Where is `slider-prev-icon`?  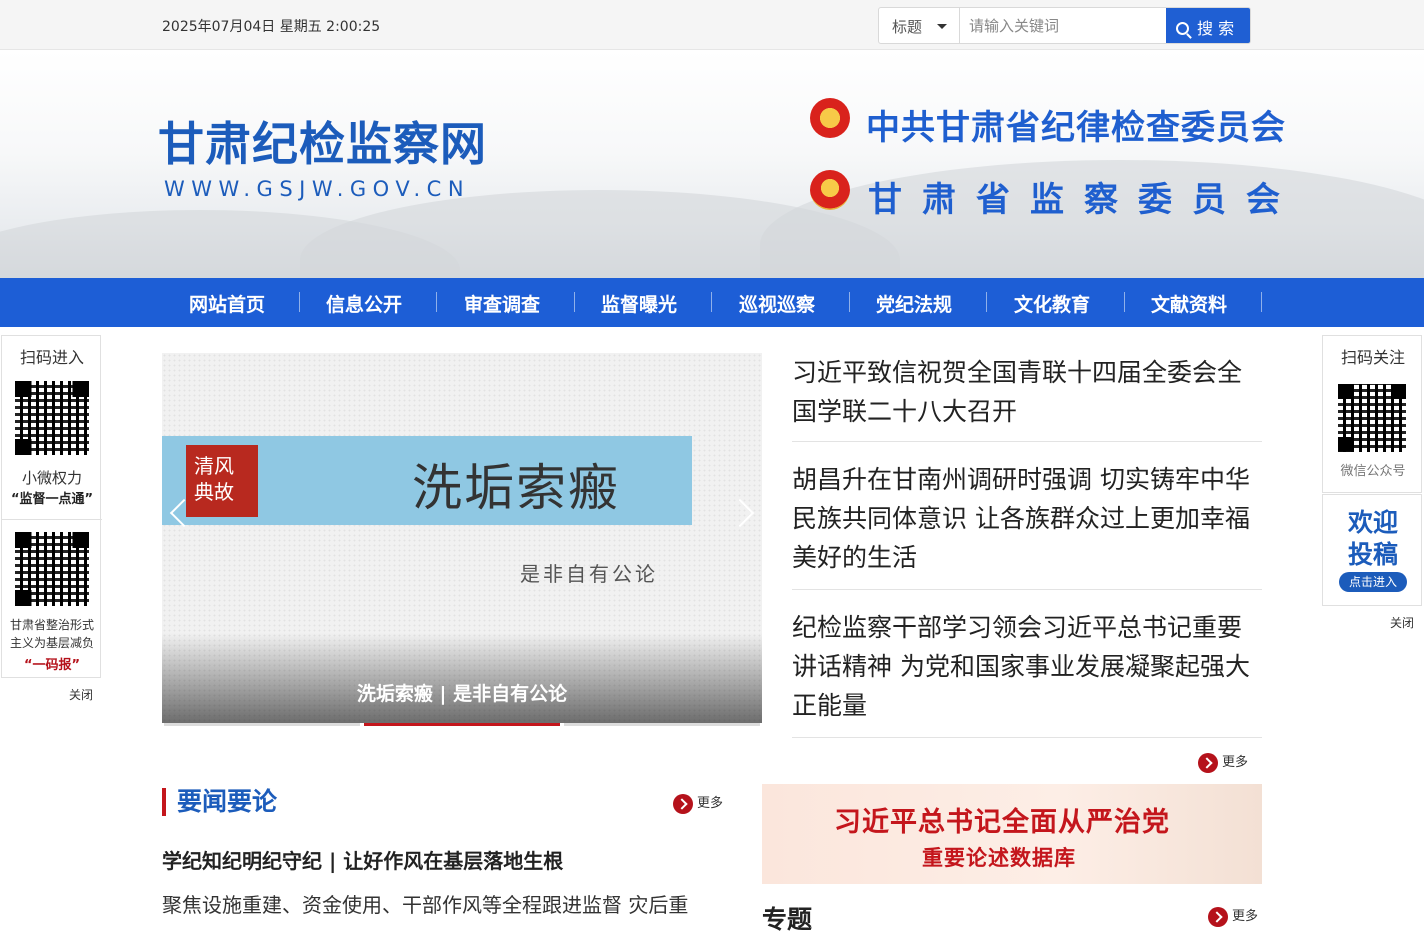 slider-prev-icon is located at coordinates (178, 513).